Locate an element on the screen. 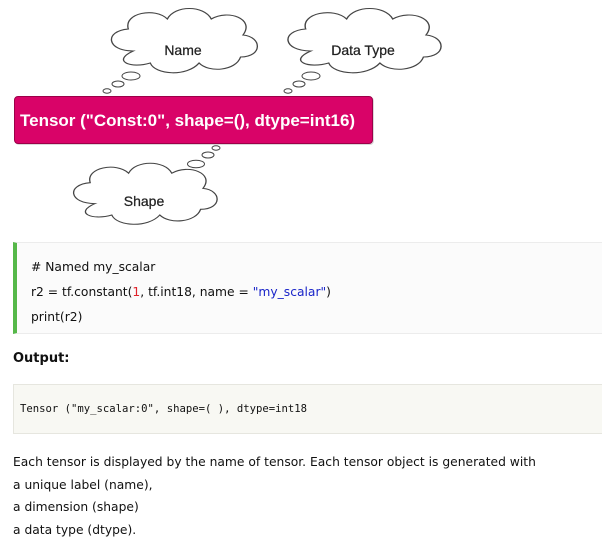 The image size is (602, 542). code-token-middle: , tf.int18, name = is located at coordinates (196, 292).